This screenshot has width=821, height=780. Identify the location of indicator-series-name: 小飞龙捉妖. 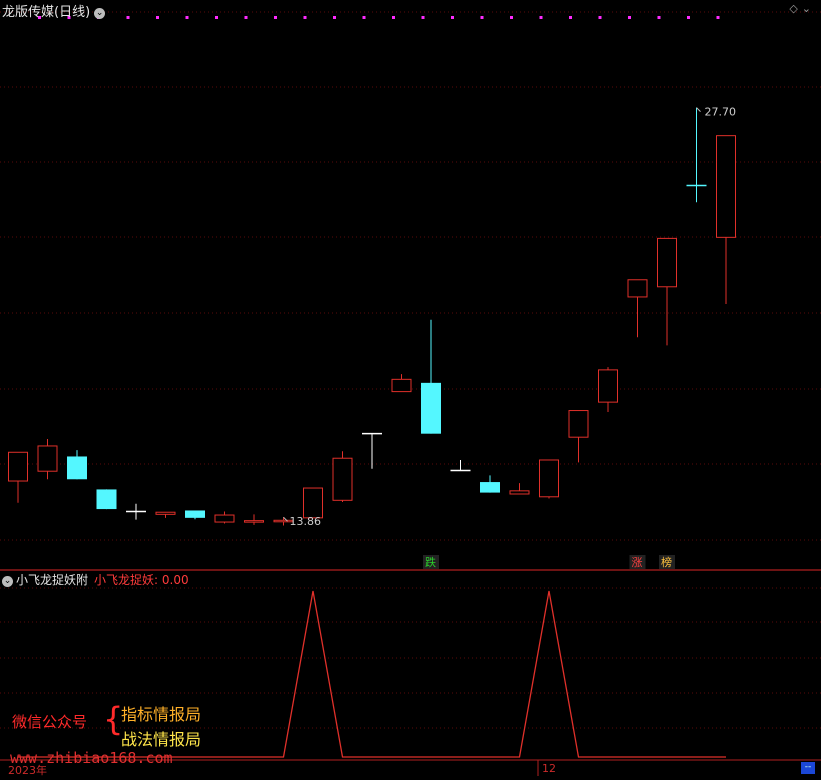
(124, 580).